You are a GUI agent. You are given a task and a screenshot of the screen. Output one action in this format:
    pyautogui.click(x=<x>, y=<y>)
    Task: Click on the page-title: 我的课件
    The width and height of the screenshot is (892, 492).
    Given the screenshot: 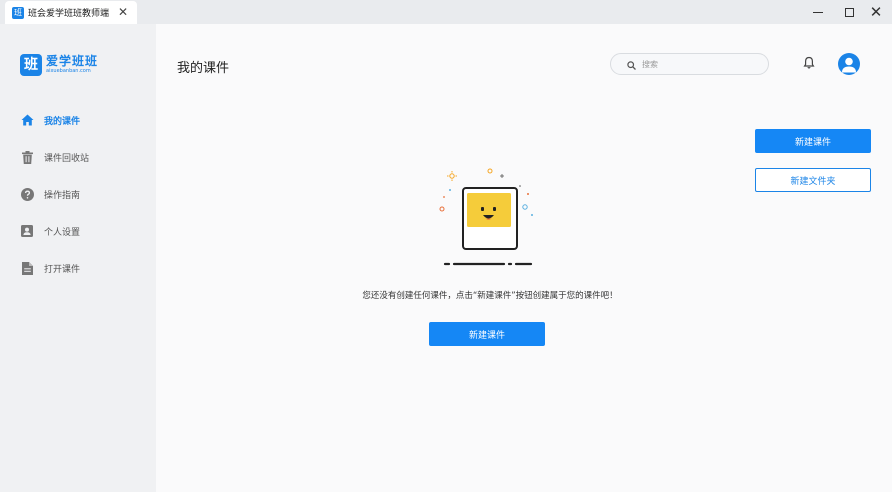 What is the action you would take?
    pyautogui.click(x=203, y=68)
    